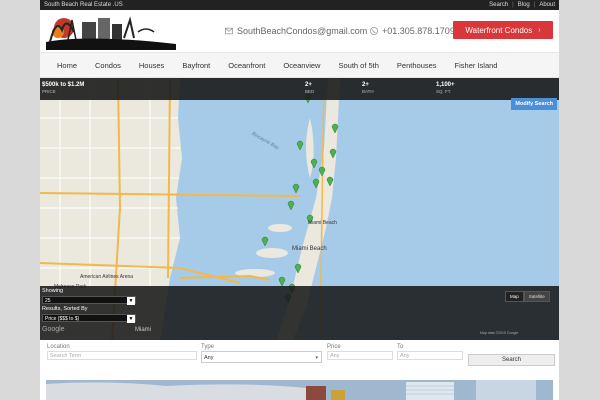 The image size is (600, 400). What do you see at coordinates (65, 309) in the screenshot?
I see `sorted-label: Results, Sorted By` at bounding box center [65, 309].